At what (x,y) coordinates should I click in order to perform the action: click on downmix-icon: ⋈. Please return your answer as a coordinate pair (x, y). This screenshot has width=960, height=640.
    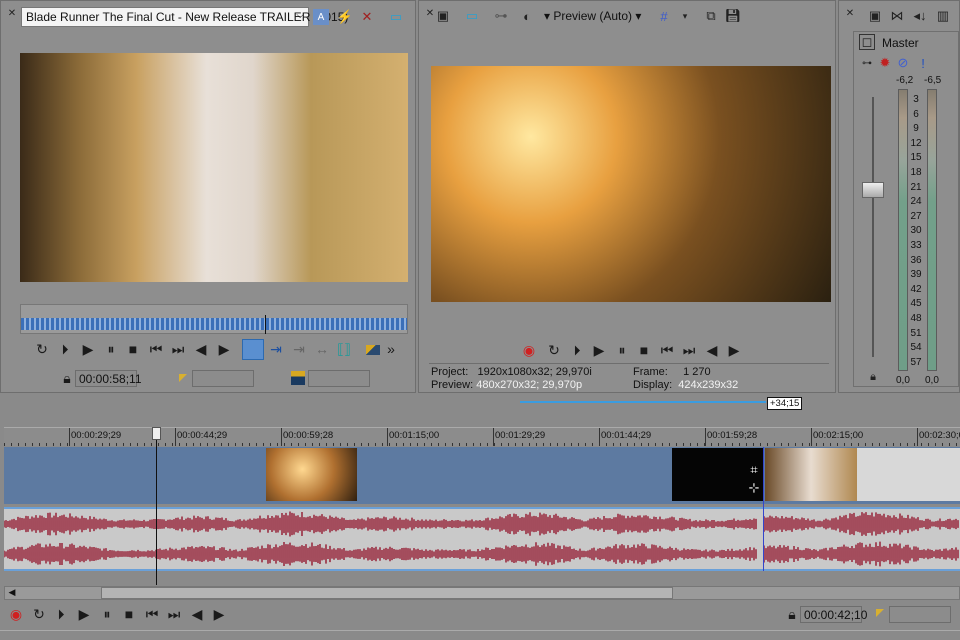
    Looking at the image, I should click on (897, 16).